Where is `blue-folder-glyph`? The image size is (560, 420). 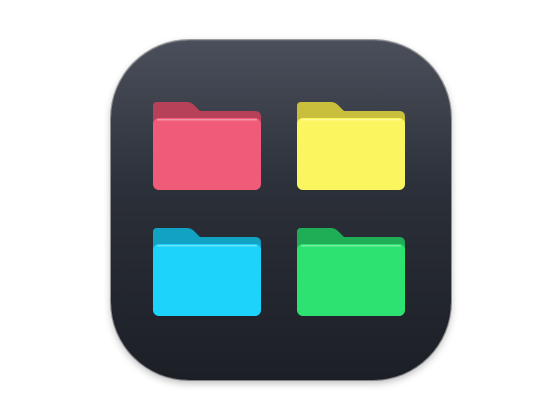
blue-folder-glyph is located at coordinates (207, 272).